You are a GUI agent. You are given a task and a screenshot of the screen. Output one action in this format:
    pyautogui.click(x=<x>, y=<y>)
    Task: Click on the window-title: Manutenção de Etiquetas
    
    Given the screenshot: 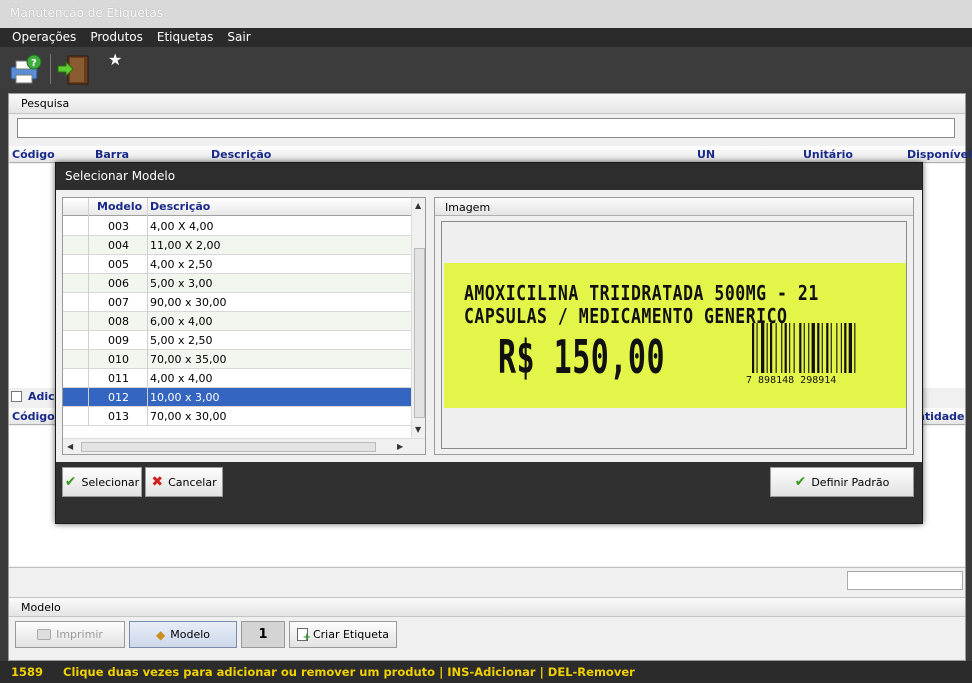 What is the action you would take?
    pyautogui.click(x=486, y=14)
    